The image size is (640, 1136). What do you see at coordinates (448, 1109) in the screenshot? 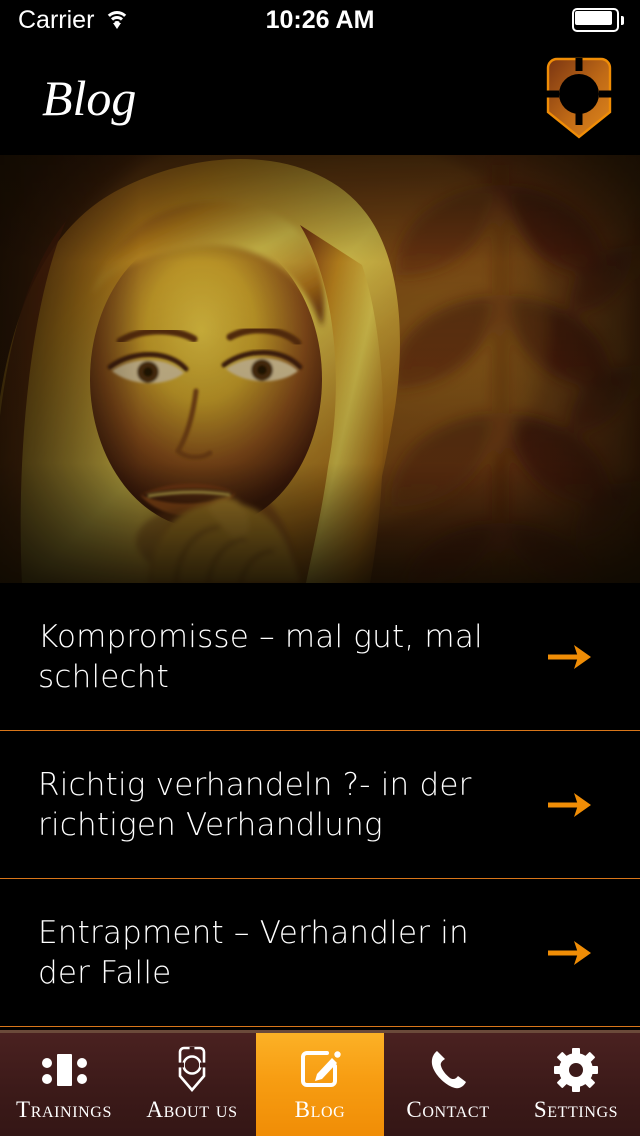
I see `tab-label: Contact` at bounding box center [448, 1109].